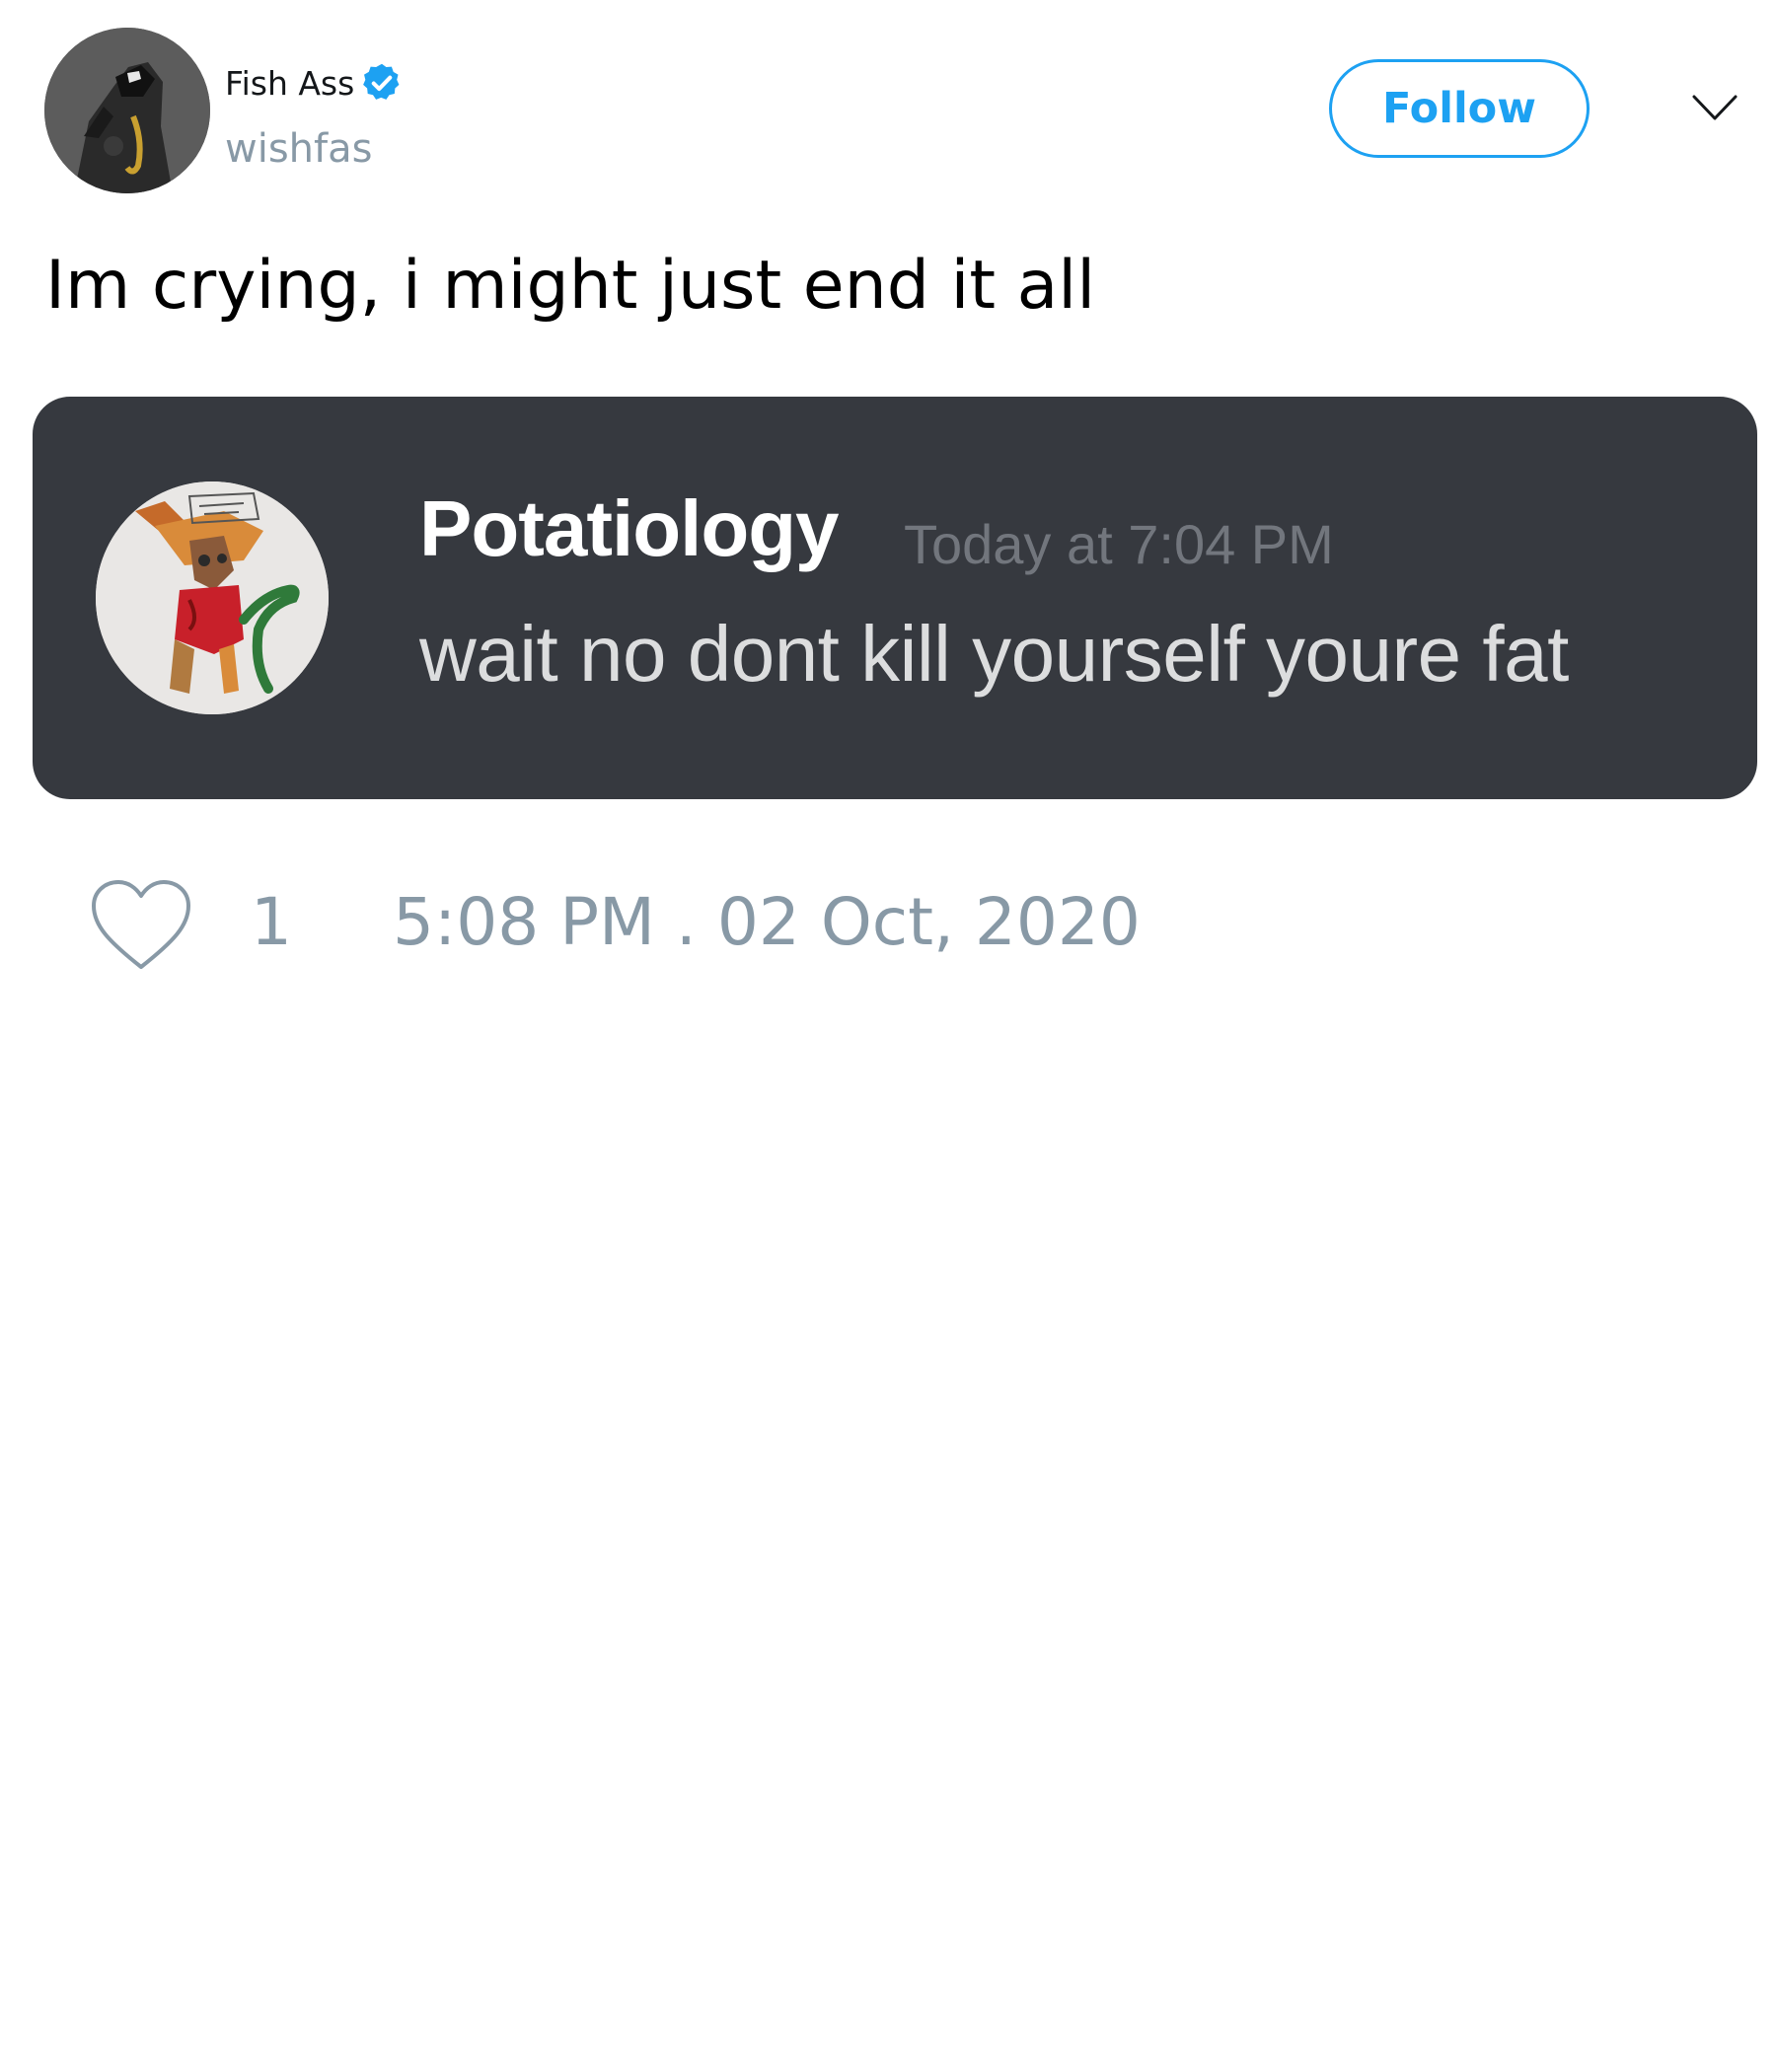 Image resolution: width=1776 pixels, height=2072 pixels. Describe the element at coordinates (767, 922) in the screenshot. I see `tweet-timestamp: 5:08 PM . 02 Oct, 2020` at that location.